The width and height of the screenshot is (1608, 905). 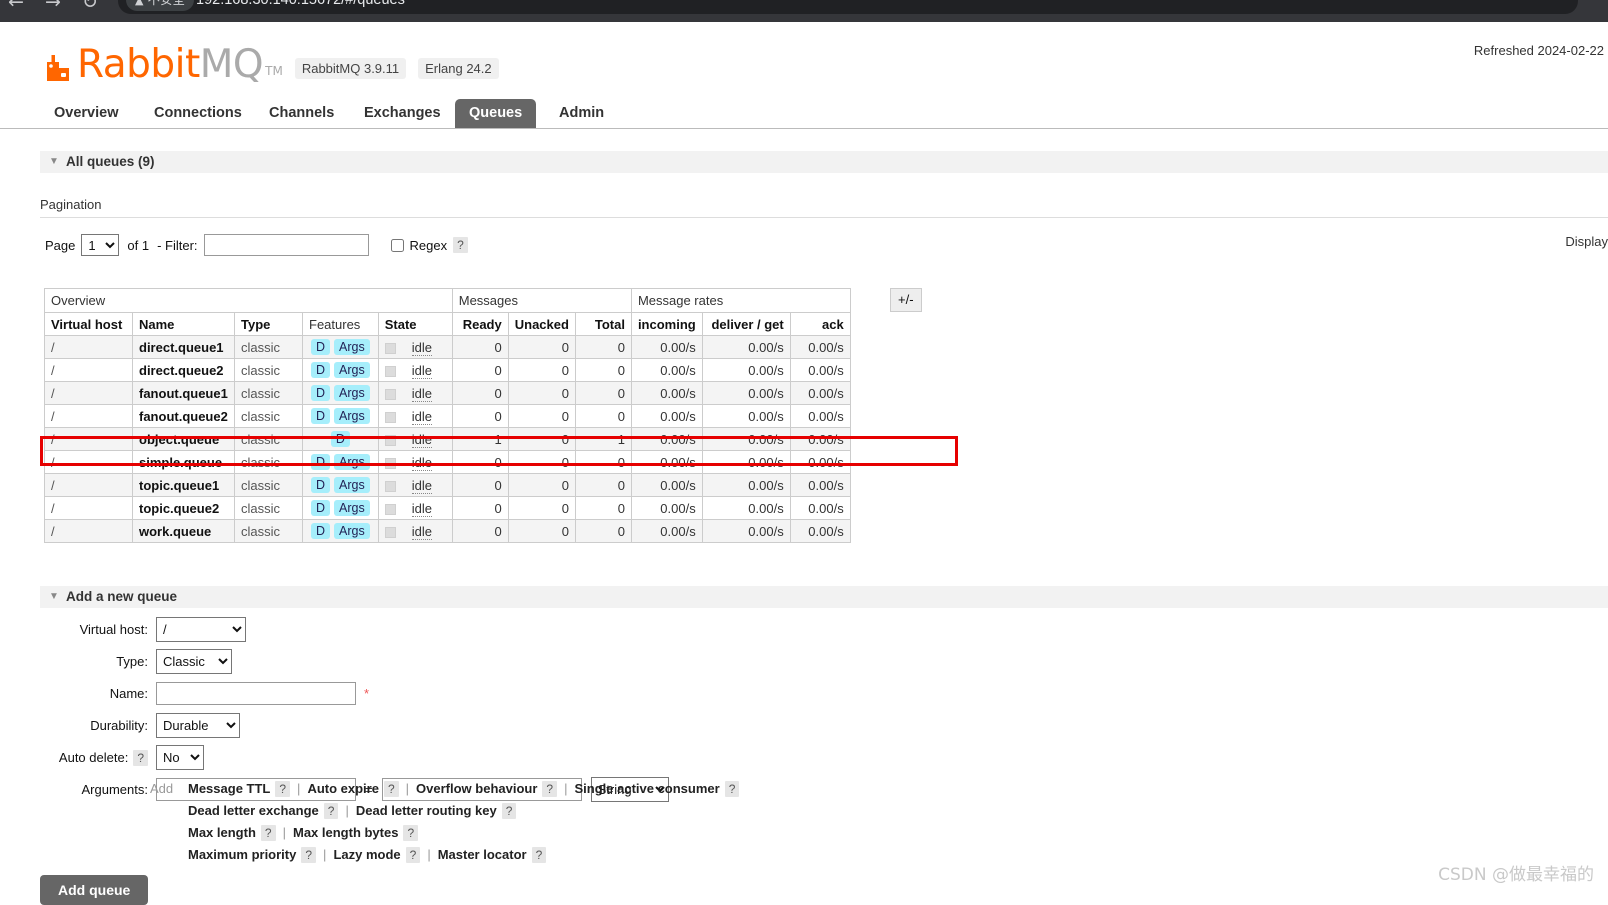 What do you see at coordinates (229, 788) in the screenshot?
I see `preset-link-message-ttl: Message TTL` at bounding box center [229, 788].